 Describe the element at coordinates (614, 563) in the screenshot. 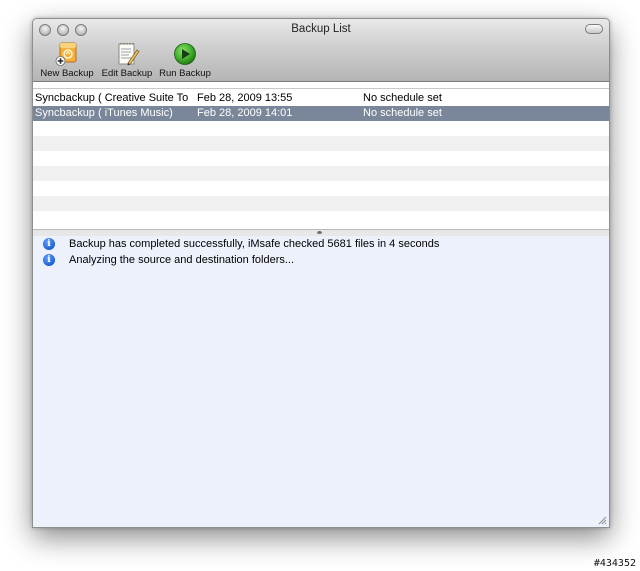

I see `watermark-text: #434352` at that location.